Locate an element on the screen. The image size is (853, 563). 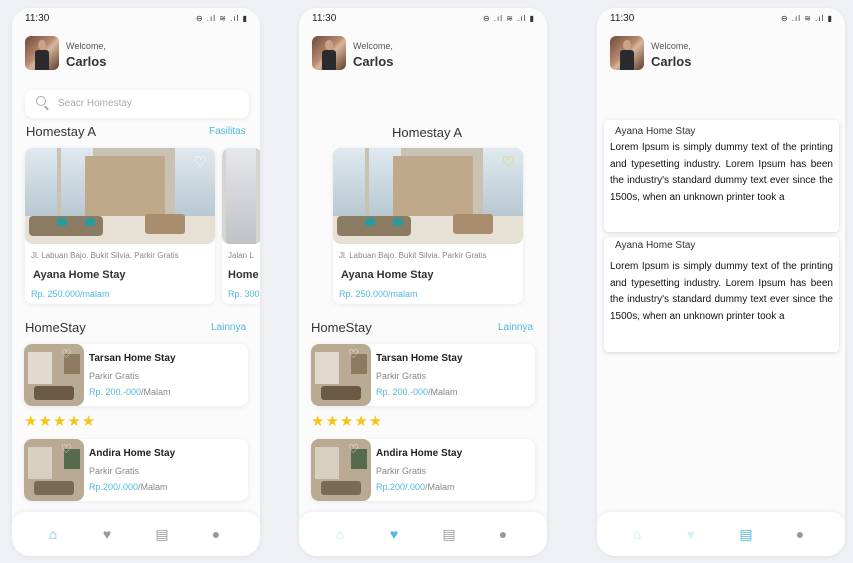
homestay-price: Rp. 300 is located at coordinates (244, 294).